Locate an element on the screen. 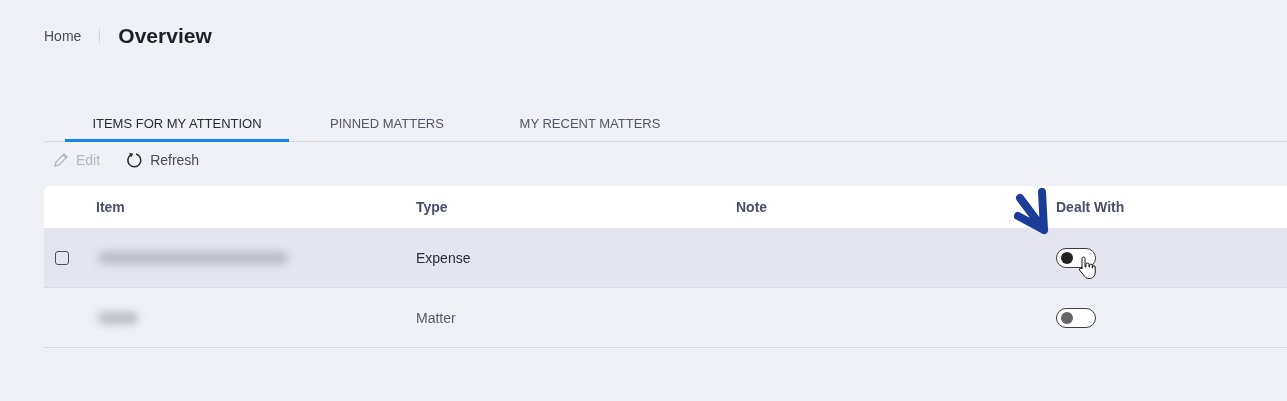 This screenshot has width=1287, height=401. row-checkbox is located at coordinates (62, 257).